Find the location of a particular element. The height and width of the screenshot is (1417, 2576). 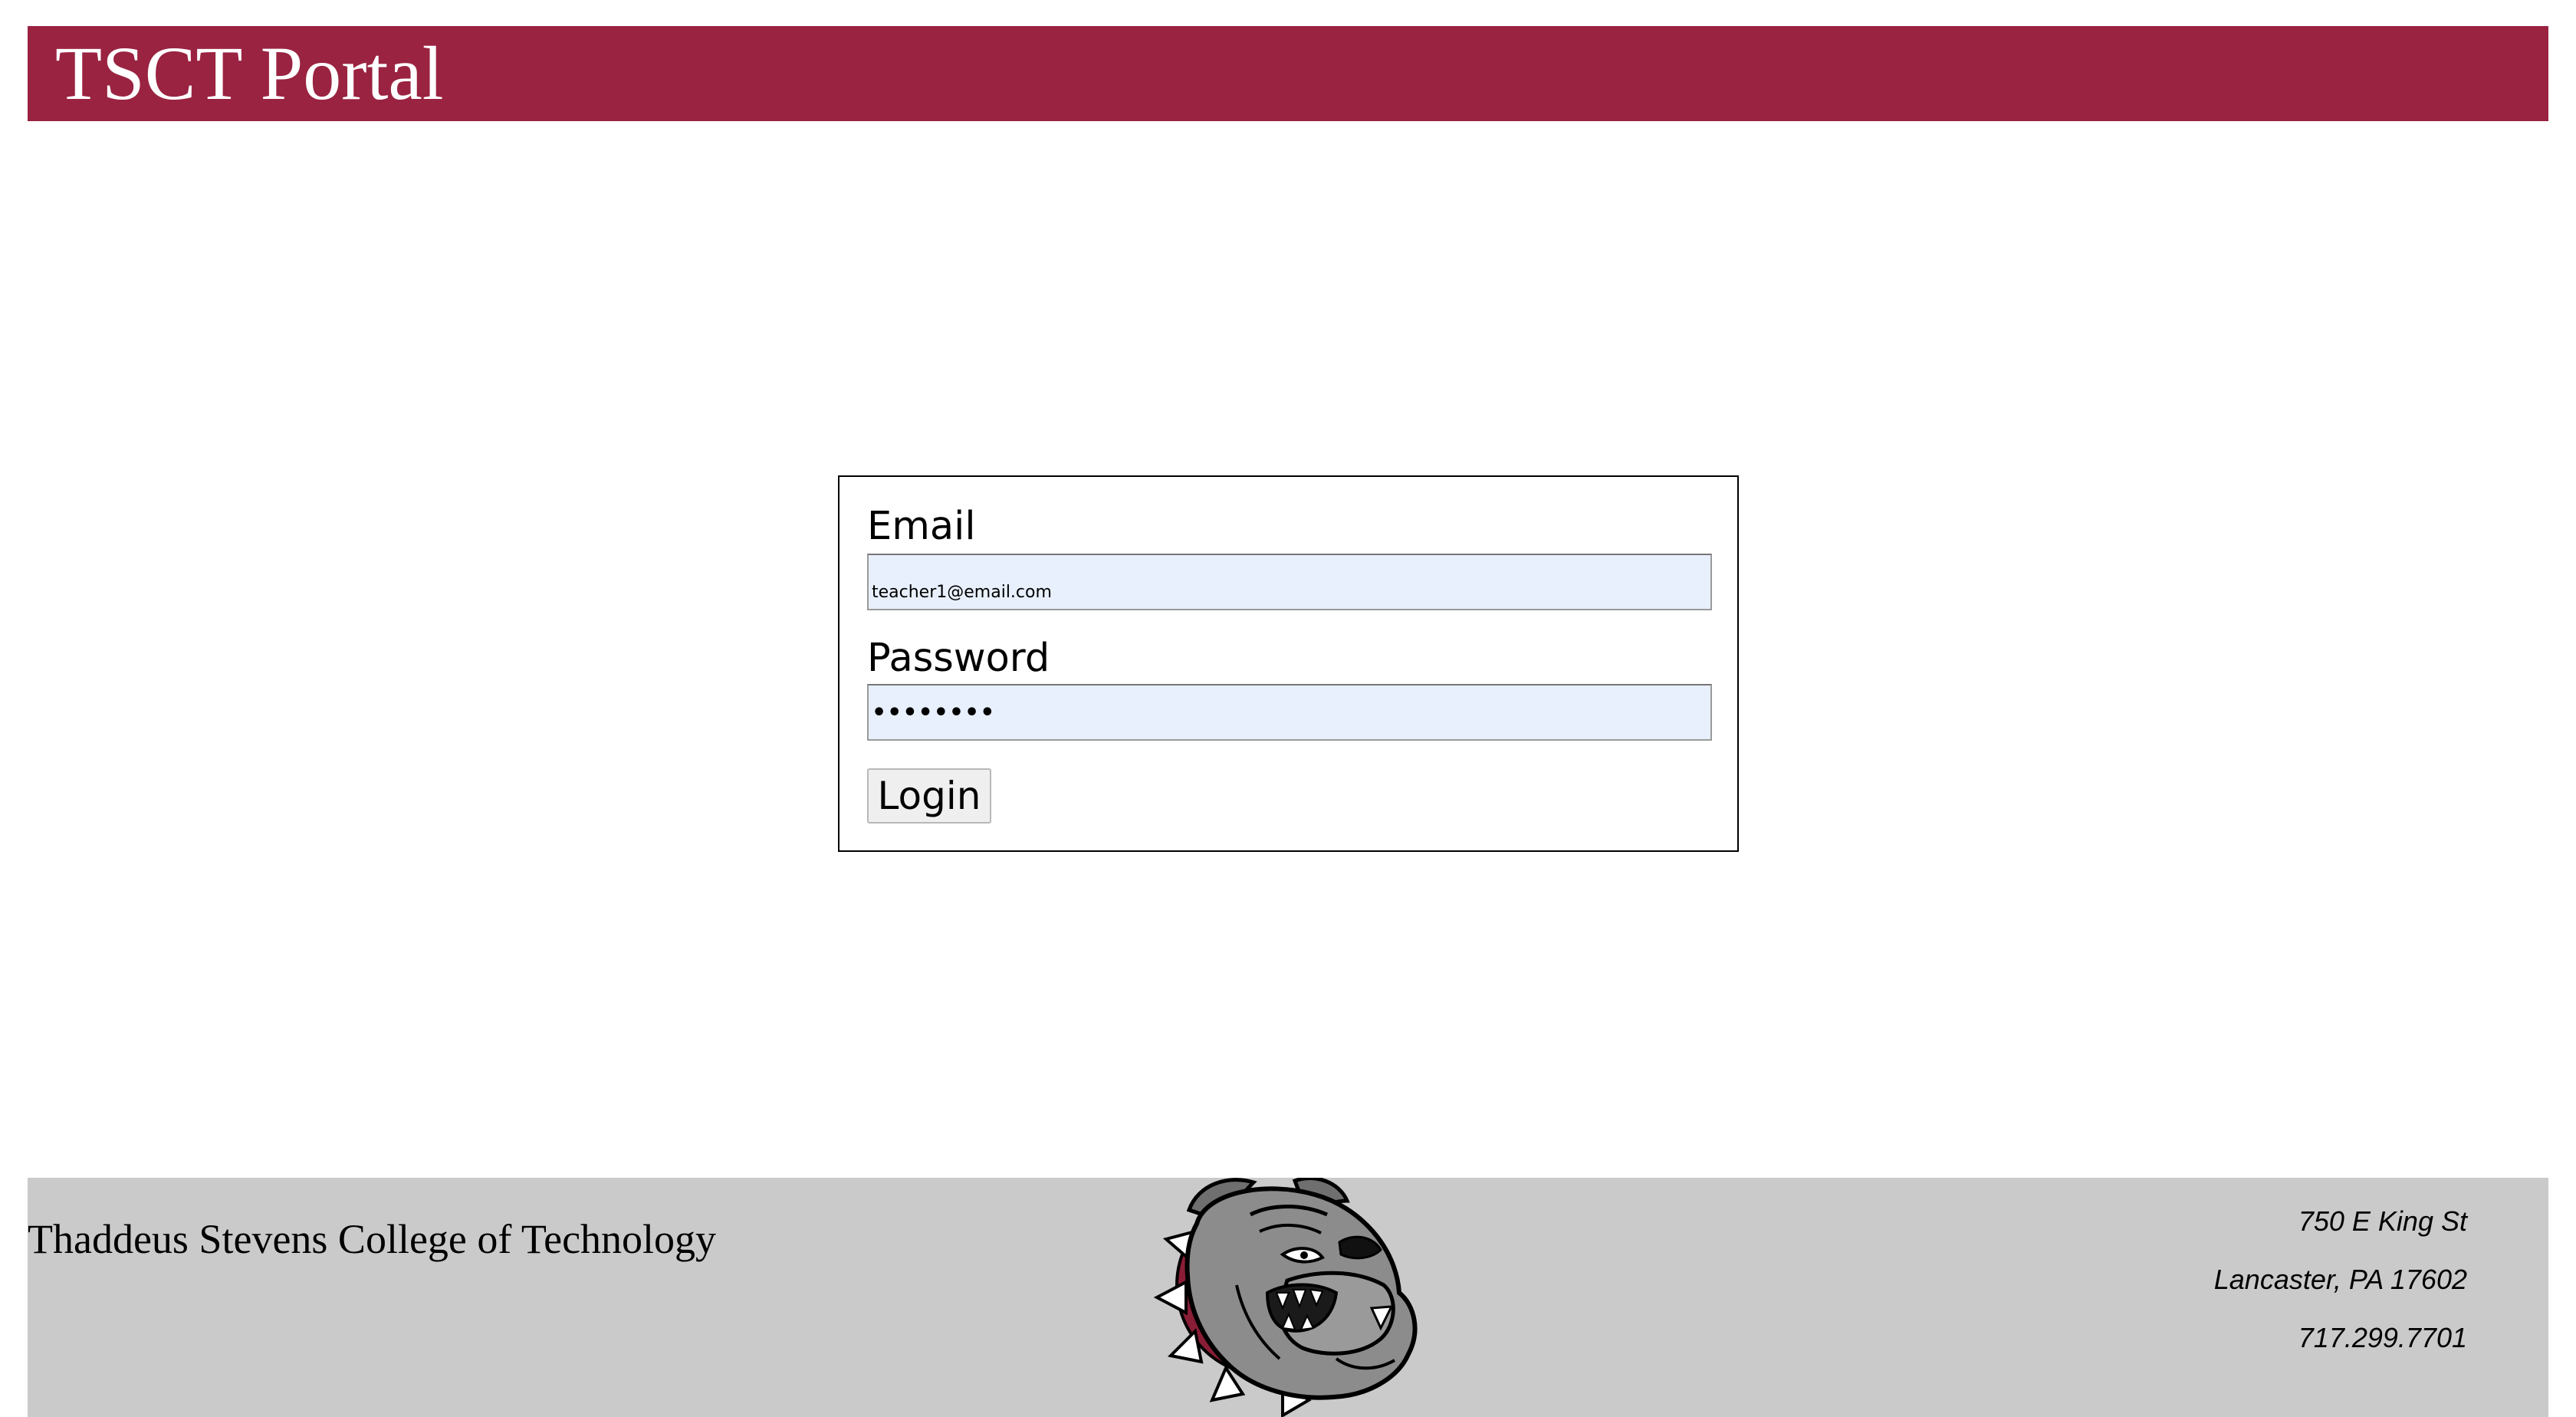

portal-title: TSCT Portal is located at coordinates (250, 73).